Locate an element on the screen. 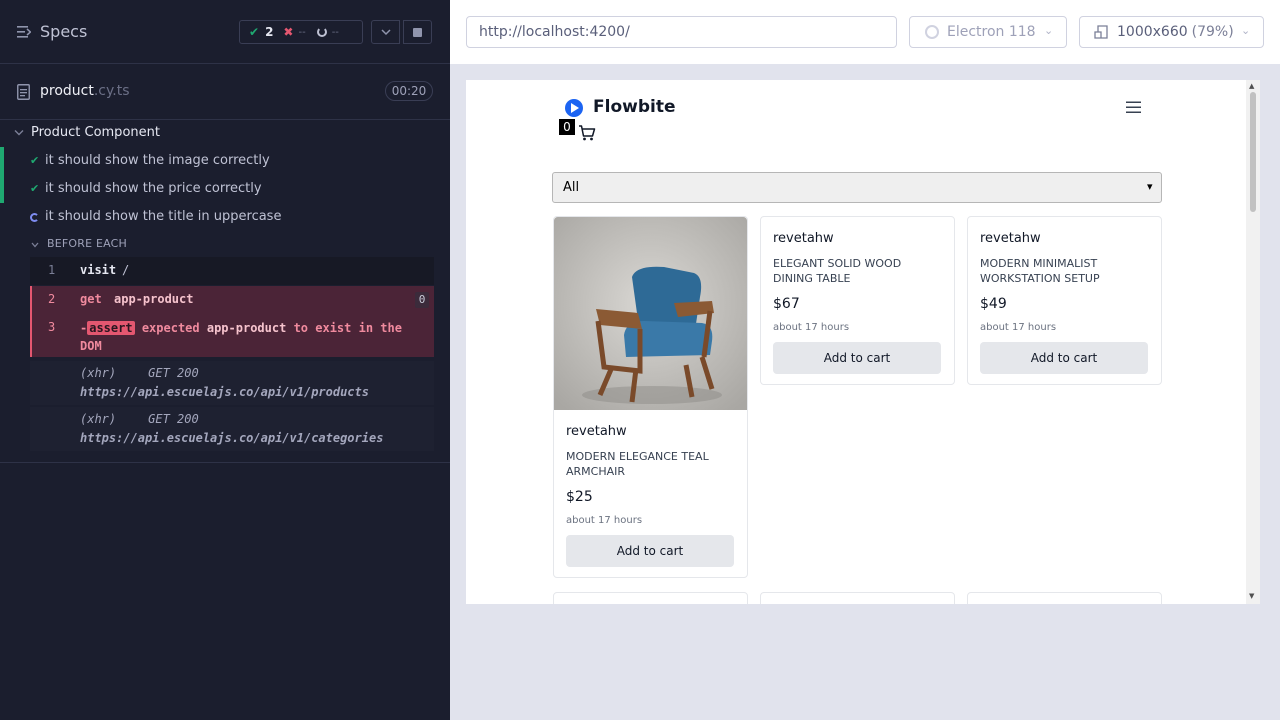 Image resolution: width=1280 pixels, height=720 pixels. product-price: $67 is located at coordinates (786, 304).